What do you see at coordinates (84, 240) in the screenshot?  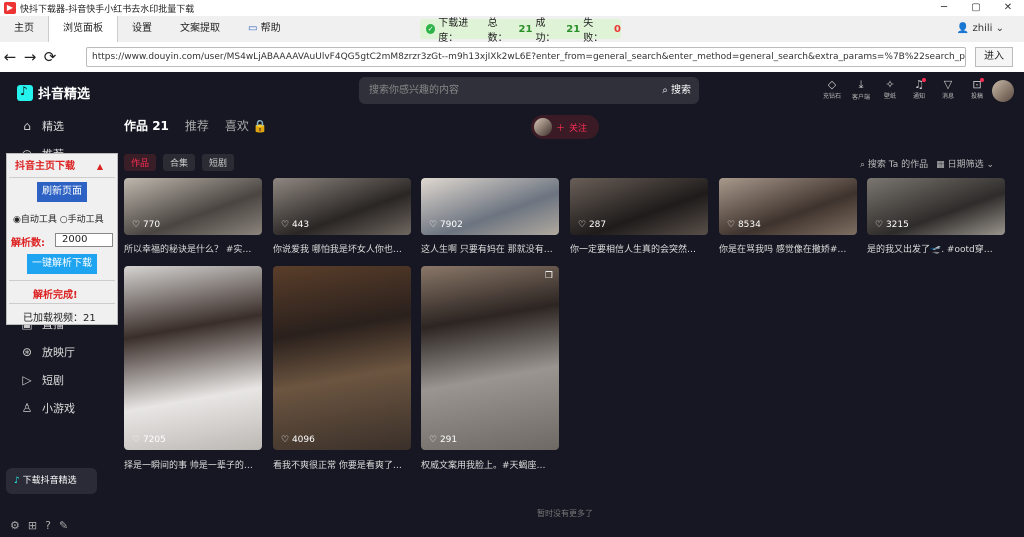 I see `parse-count-input: 2000` at bounding box center [84, 240].